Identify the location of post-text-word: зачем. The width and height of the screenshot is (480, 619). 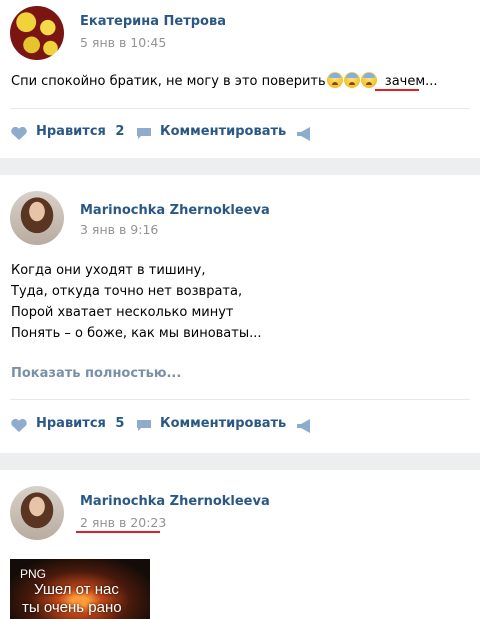
(405, 81).